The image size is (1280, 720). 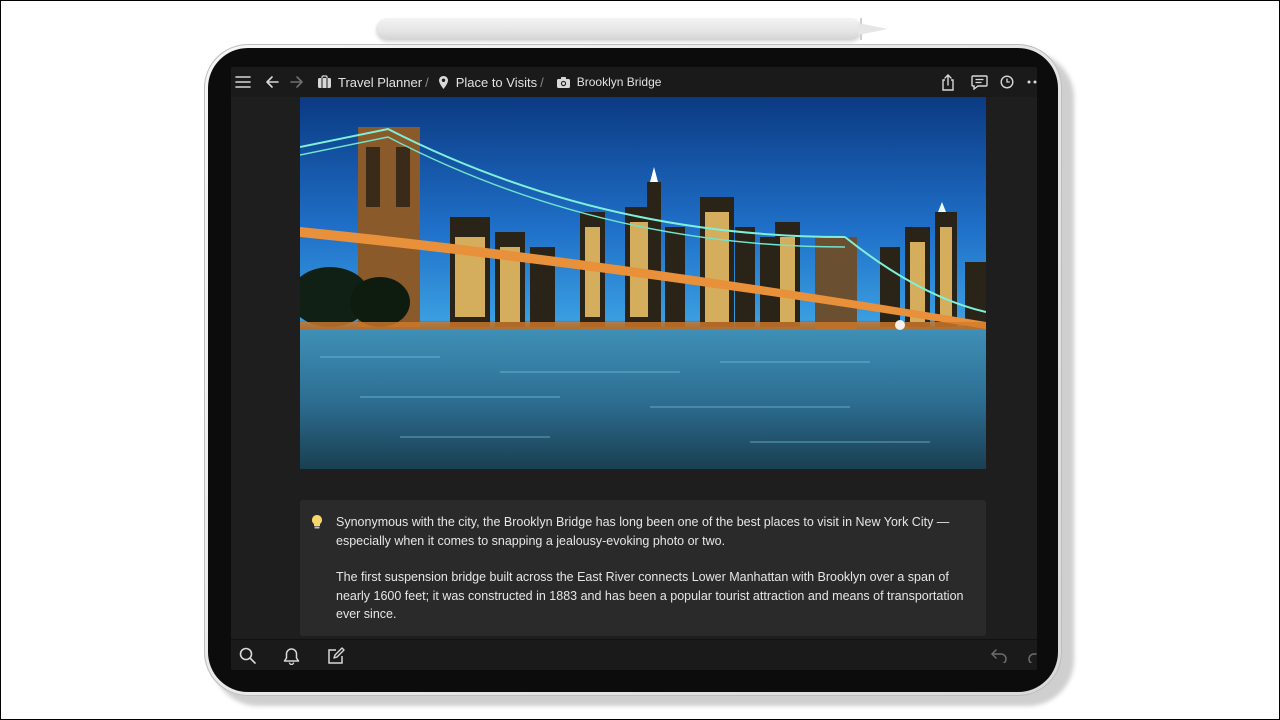 What do you see at coordinates (563, 82) in the screenshot?
I see `camera-icon` at bounding box center [563, 82].